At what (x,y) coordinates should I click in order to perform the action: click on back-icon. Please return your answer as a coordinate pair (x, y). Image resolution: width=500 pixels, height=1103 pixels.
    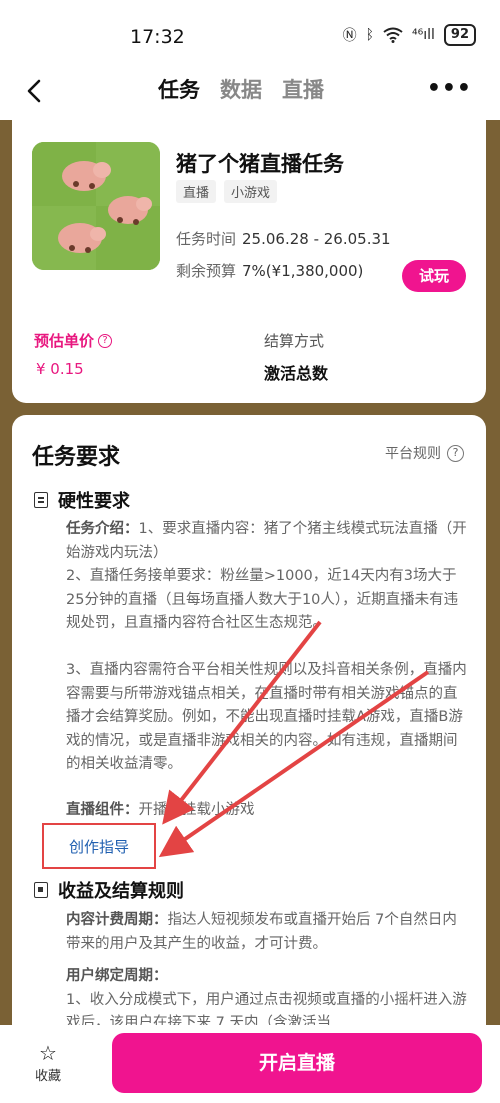
    Looking at the image, I should click on (35, 91).